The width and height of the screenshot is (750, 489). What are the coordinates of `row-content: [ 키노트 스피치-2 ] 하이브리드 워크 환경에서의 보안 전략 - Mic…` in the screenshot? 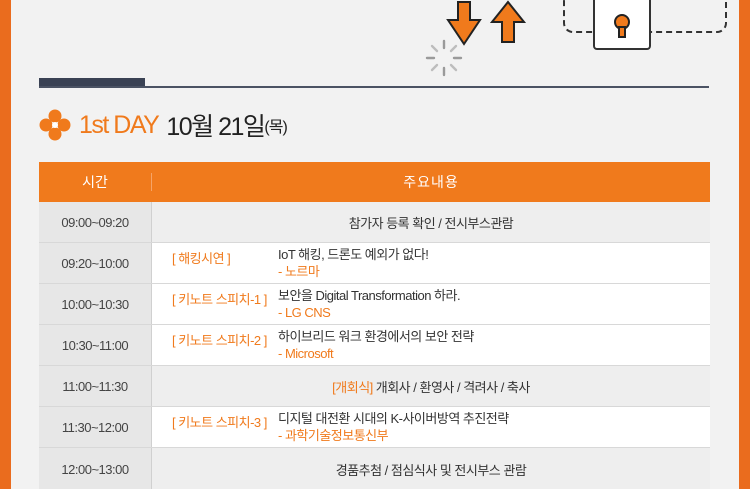 It's located at (431, 345).